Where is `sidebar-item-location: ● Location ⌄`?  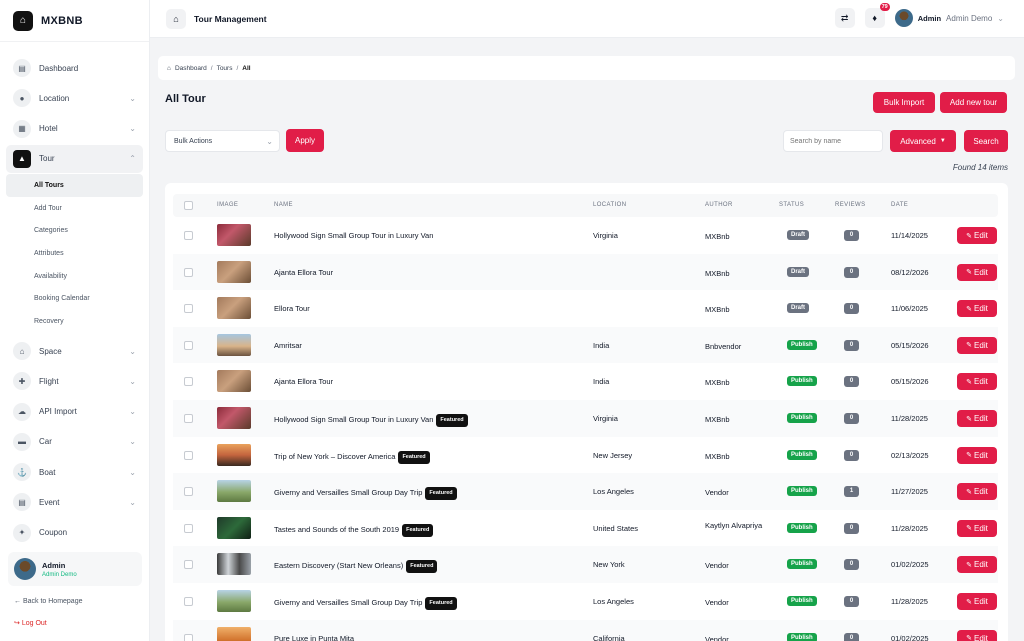
sidebar-item-location: ● Location ⌄ is located at coordinates (74, 98).